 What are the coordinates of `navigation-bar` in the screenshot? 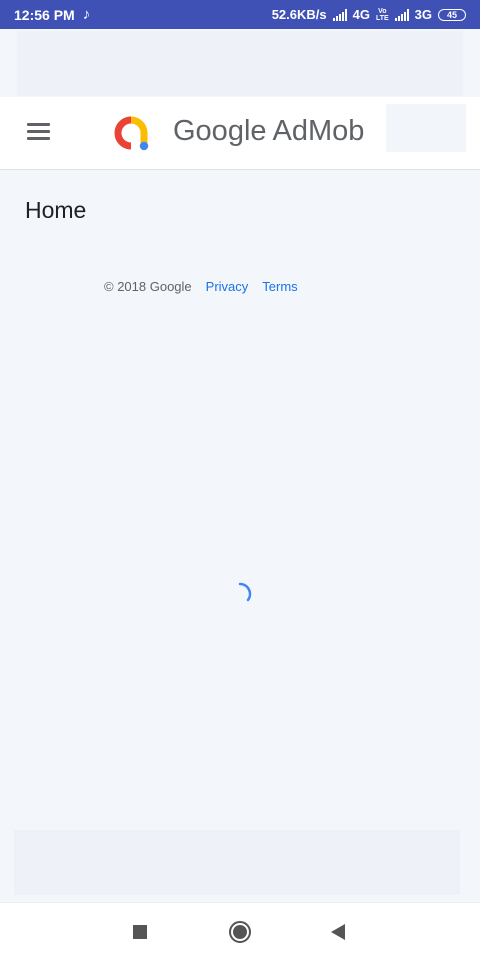 It's located at (240, 931).